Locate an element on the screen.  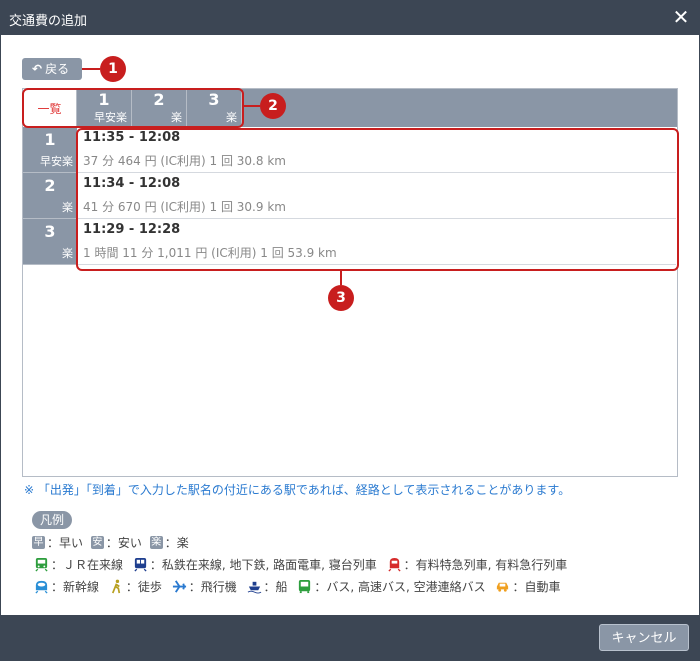
ship-icon is located at coordinates (254, 586).